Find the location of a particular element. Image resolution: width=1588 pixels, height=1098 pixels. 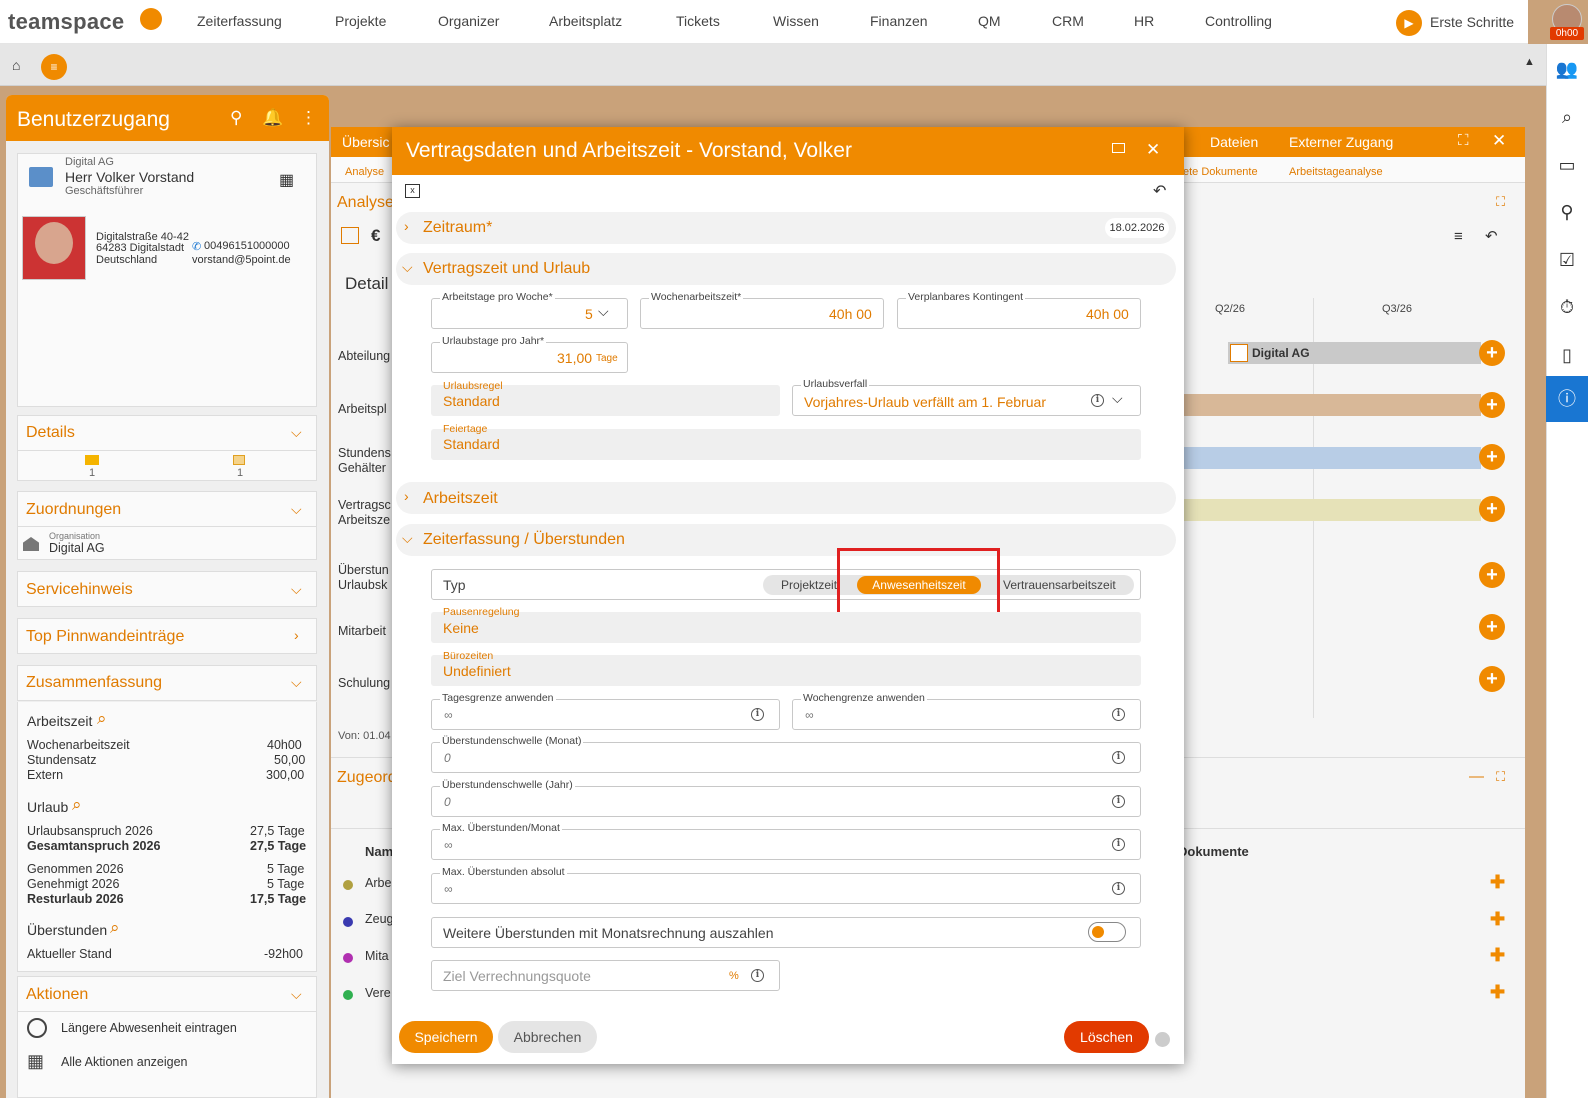

restore-window-icon is located at coordinates (1118, 148).